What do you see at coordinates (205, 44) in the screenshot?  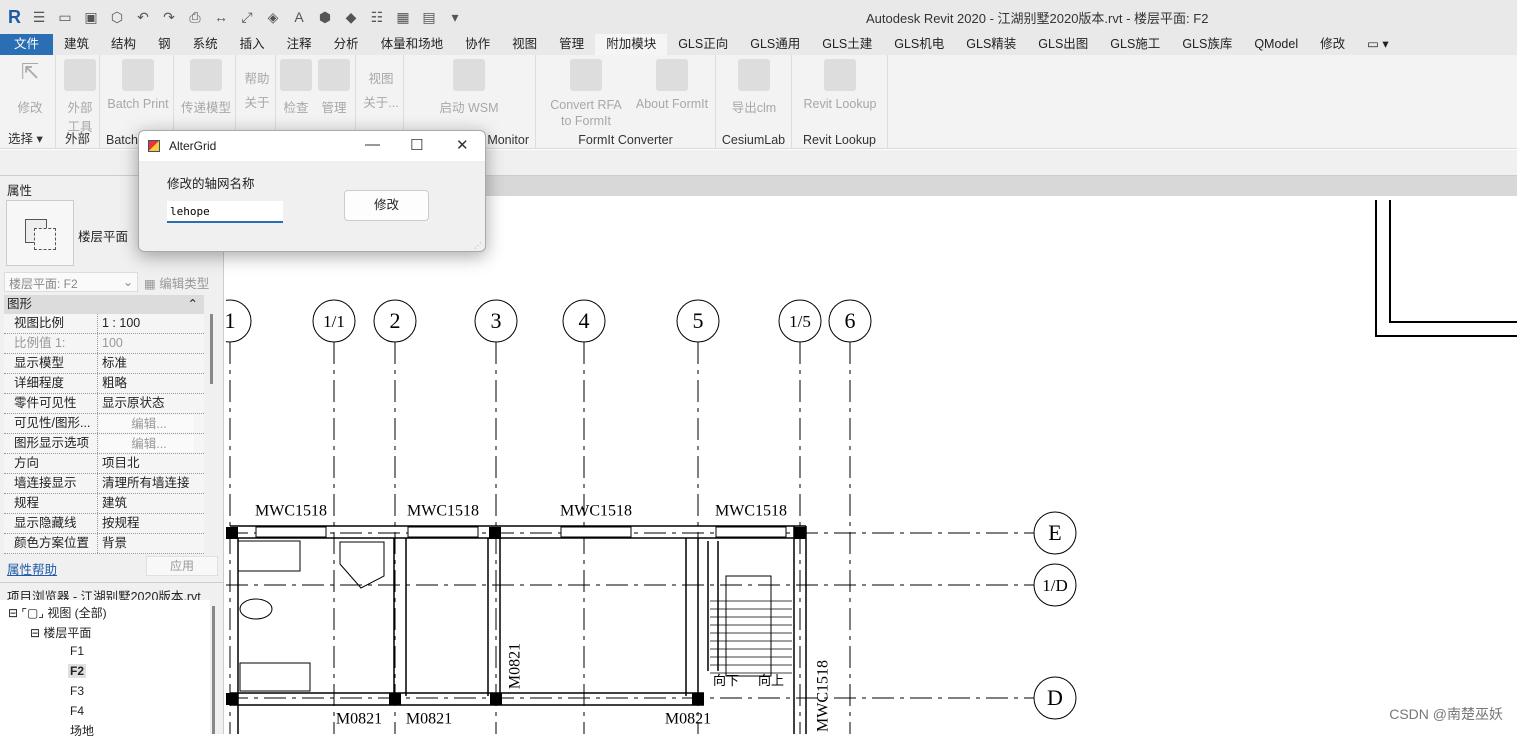 I see `tab-4: 系统` at bounding box center [205, 44].